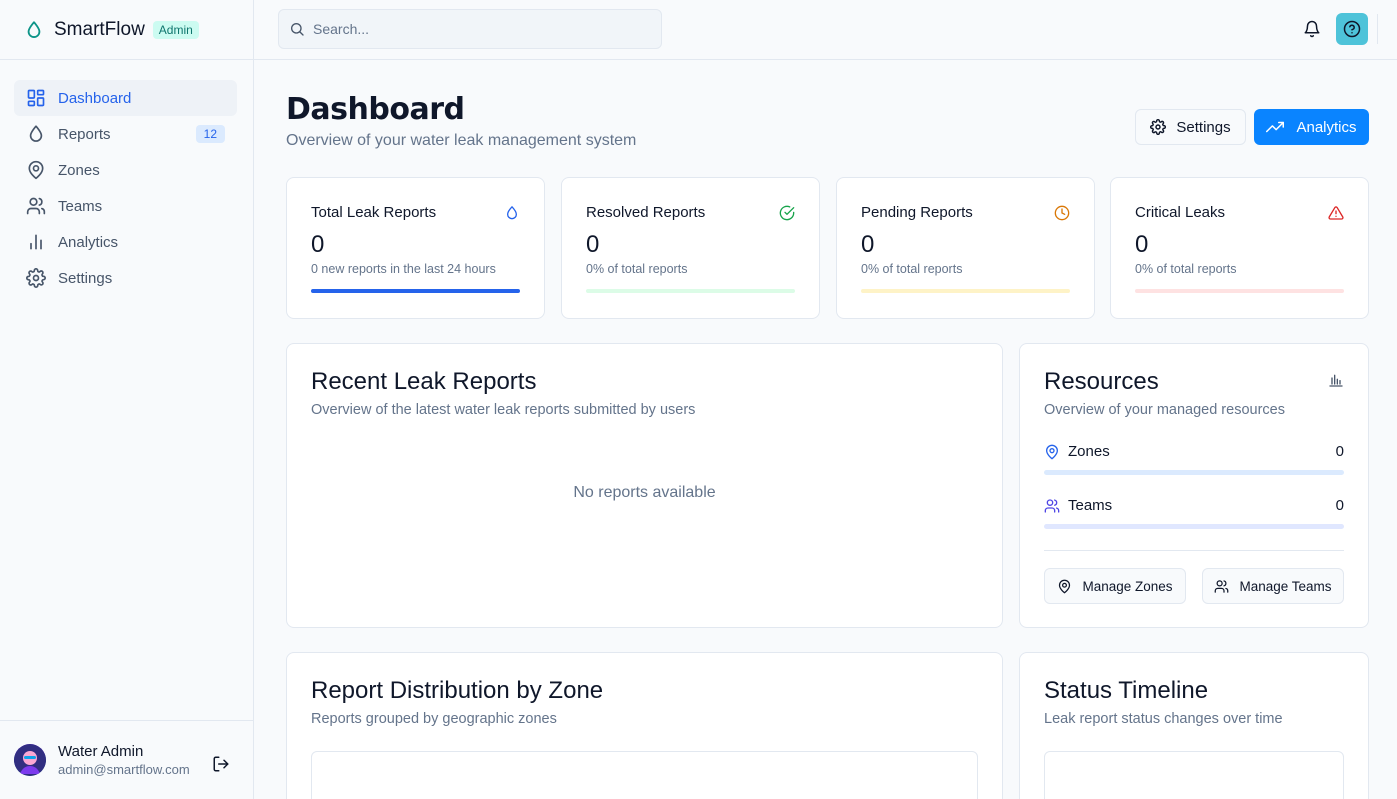 This screenshot has width=1397, height=799. I want to click on distribution-title: Report Distribution by Zone, so click(457, 690).